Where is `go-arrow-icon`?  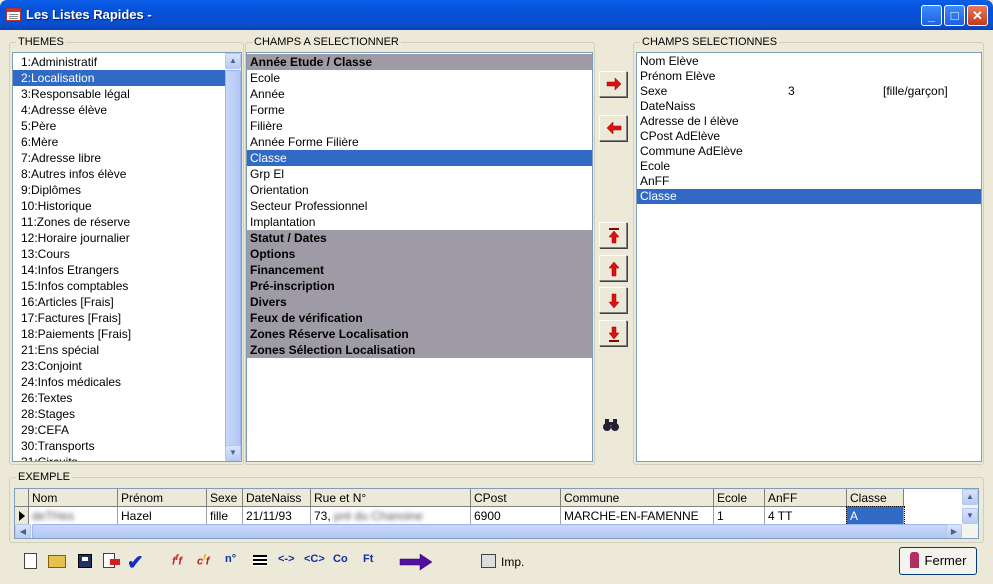
go-arrow-icon is located at coordinates (416, 563).